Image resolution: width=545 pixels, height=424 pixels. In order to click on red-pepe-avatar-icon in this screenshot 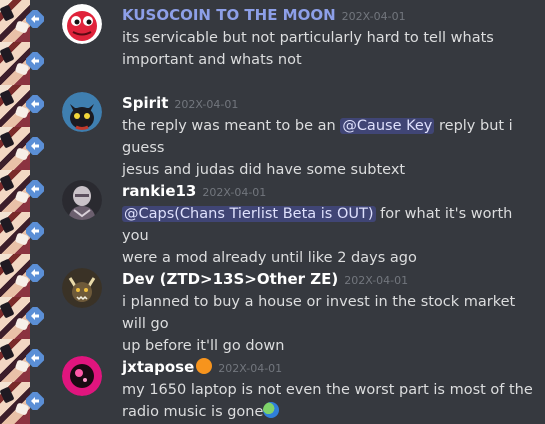, I will do `click(82, 24)`.